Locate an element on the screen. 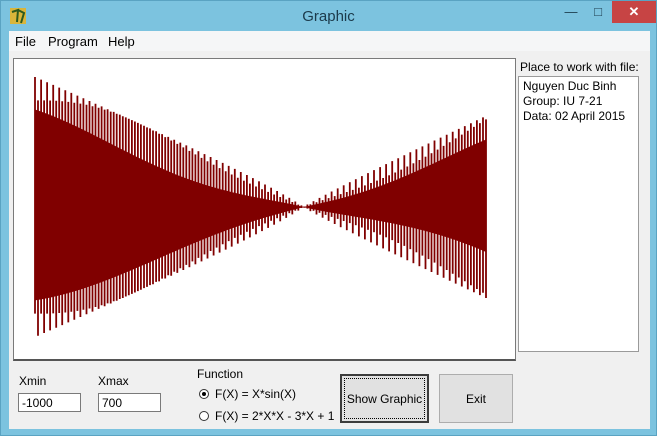  memo-line: Data: 02 April 2015 is located at coordinates (574, 116).